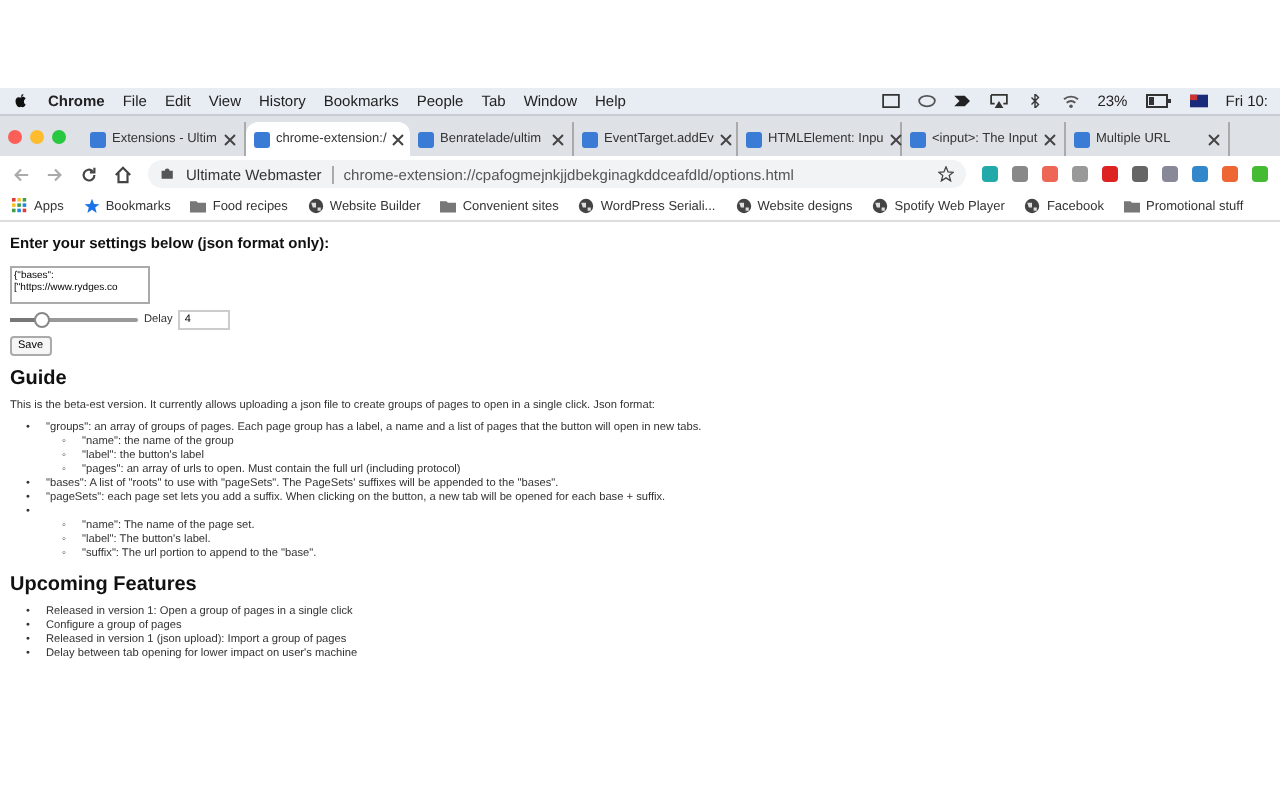  Describe the element at coordinates (1158, 101) in the screenshot. I see `battery-icon` at that location.